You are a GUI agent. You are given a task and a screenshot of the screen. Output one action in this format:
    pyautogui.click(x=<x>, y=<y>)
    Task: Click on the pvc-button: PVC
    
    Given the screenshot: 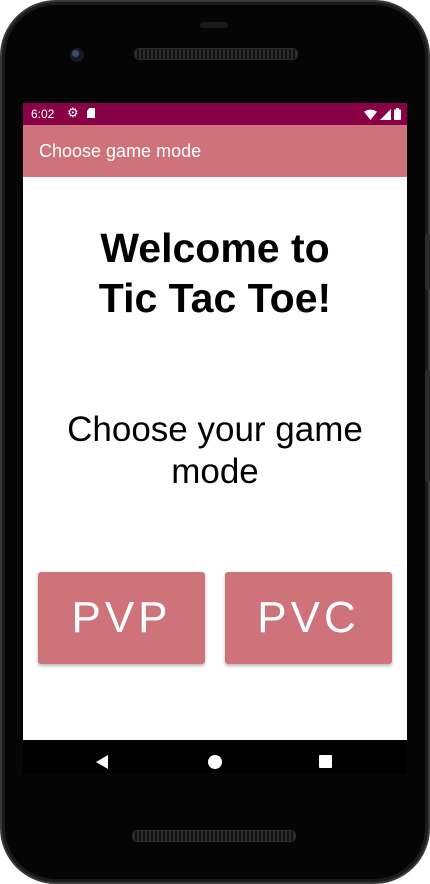 What is the action you would take?
    pyautogui.click(x=308, y=618)
    